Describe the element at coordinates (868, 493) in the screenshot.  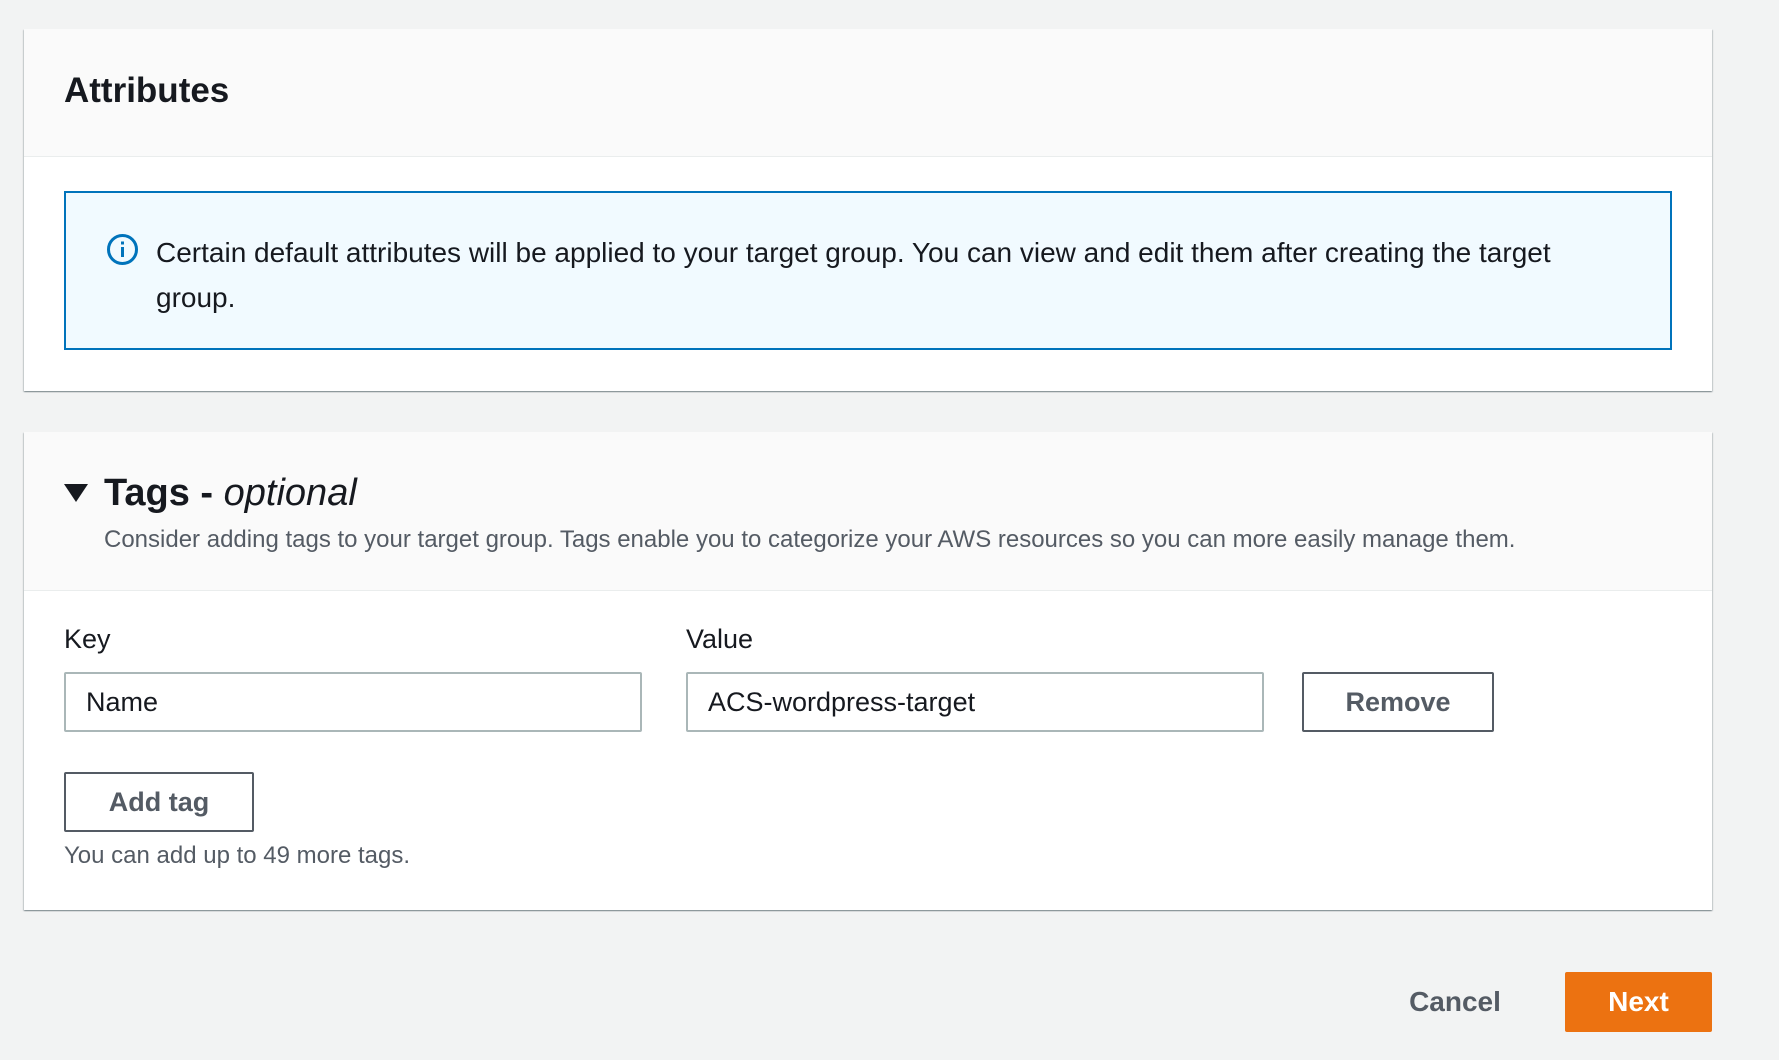
I see `tags-toggle: Tags - optional` at that location.